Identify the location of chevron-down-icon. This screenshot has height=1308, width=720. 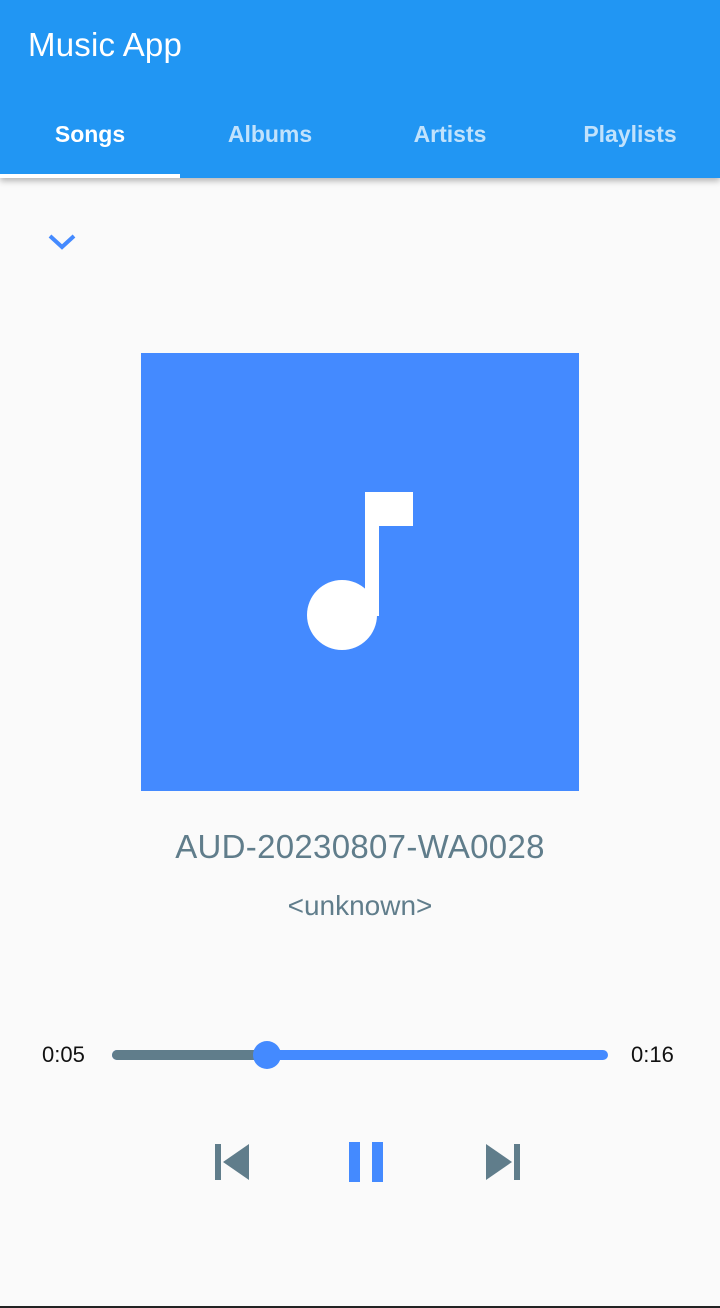
(62, 242).